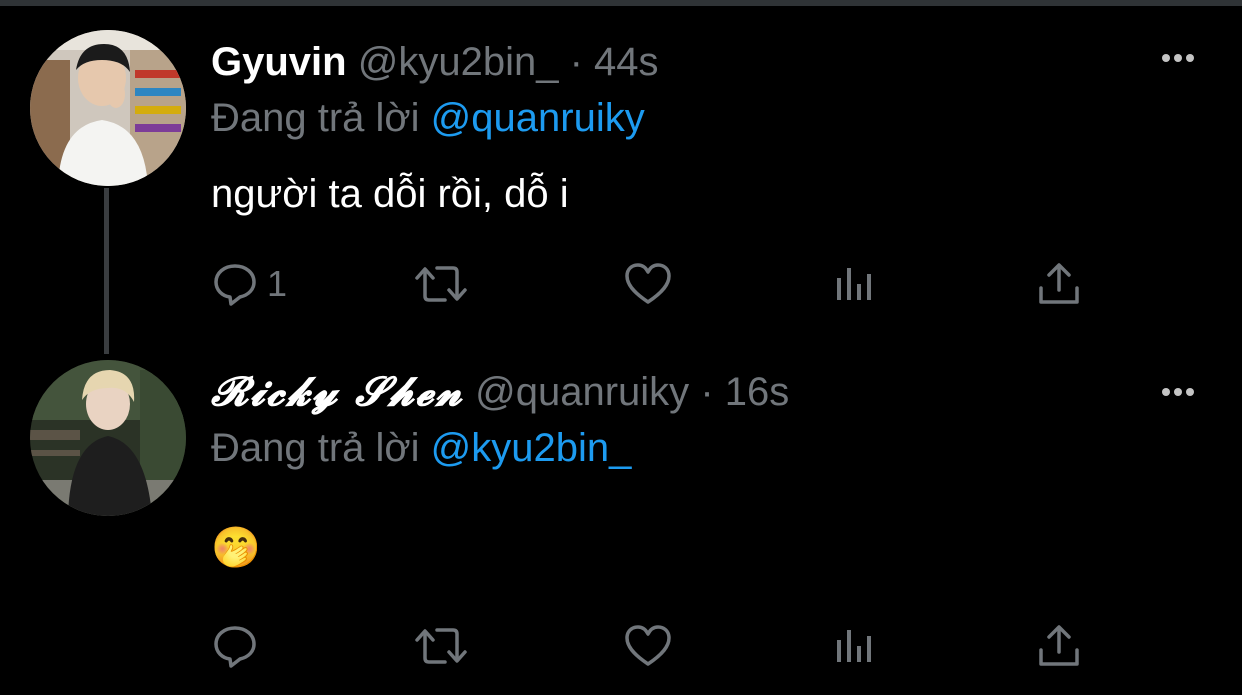 Image resolution: width=1242 pixels, height=695 pixels. Describe the element at coordinates (531, 448) in the screenshot. I see `replying-to-mention: @kyu2bin_` at that location.